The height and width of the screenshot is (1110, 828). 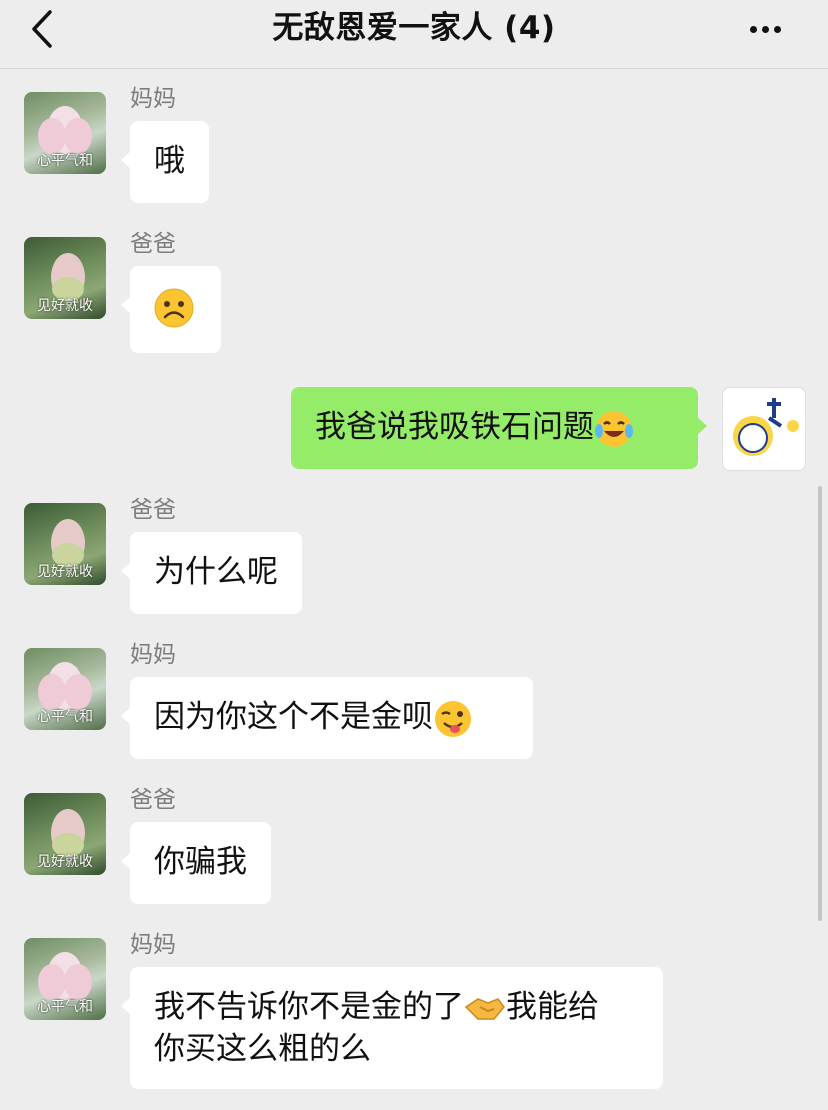 What do you see at coordinates (309, 1007) in the screenshot?
I see `message-text: 我不告诉你不是金的了` at bounding box center [309, 1007].